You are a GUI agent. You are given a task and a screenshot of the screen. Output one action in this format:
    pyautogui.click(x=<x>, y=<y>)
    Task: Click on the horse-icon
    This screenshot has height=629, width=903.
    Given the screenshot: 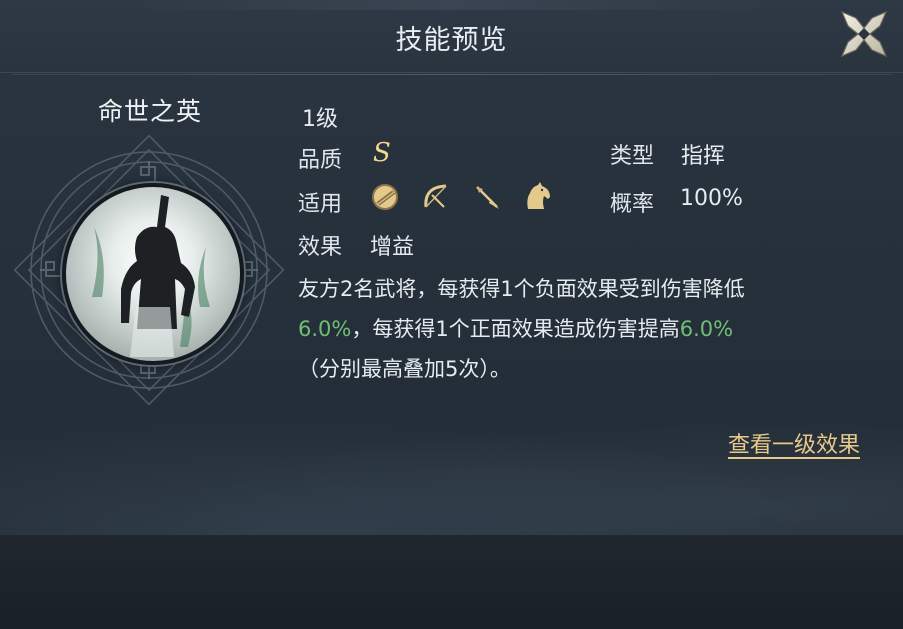 What is the action you would take?
    pyautogui.click(x=536, y=197)
    